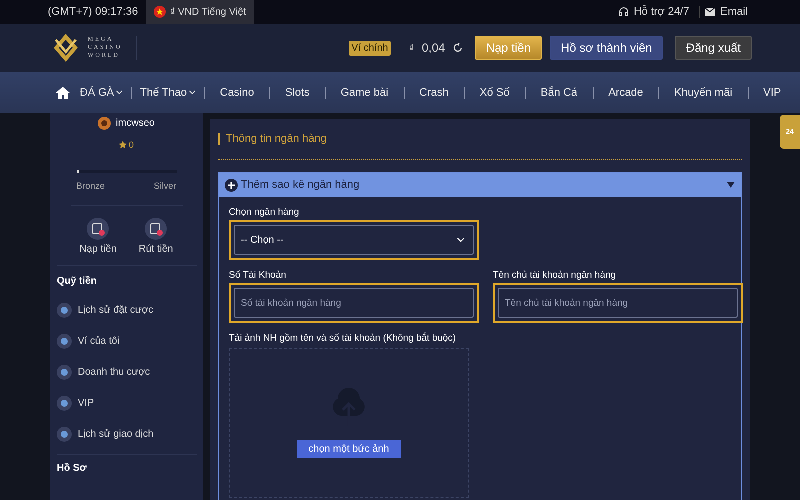  Describe the element at coordinates (349, 423) in the screenshot. I see `upload-area: chọn một bức ảnh` at that location.